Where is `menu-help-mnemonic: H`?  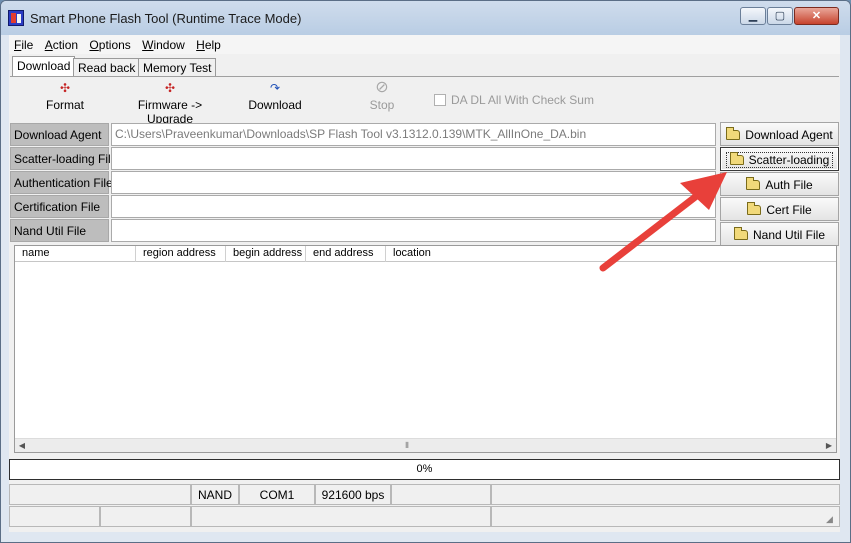 menu-help-mnemonic: H is located at coordinates (200, 45).